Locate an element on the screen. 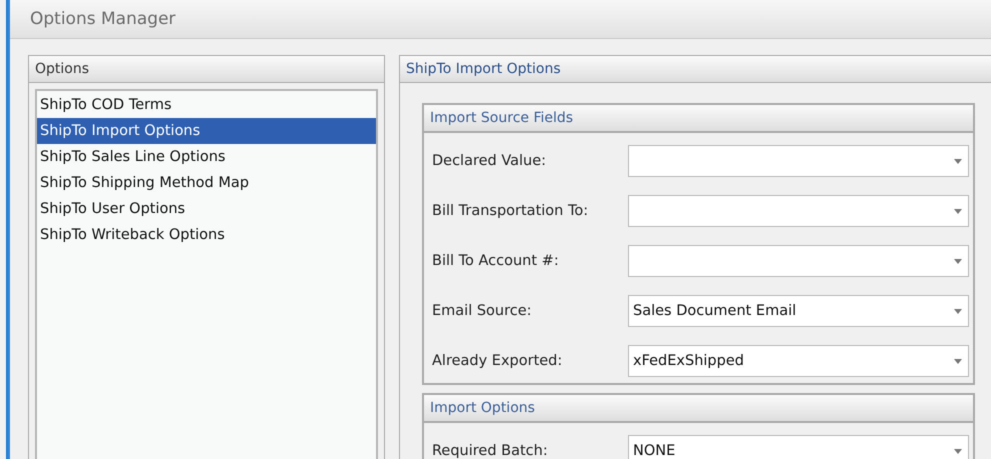  dropdown-field: NONE is located at coordinates (798, 447).